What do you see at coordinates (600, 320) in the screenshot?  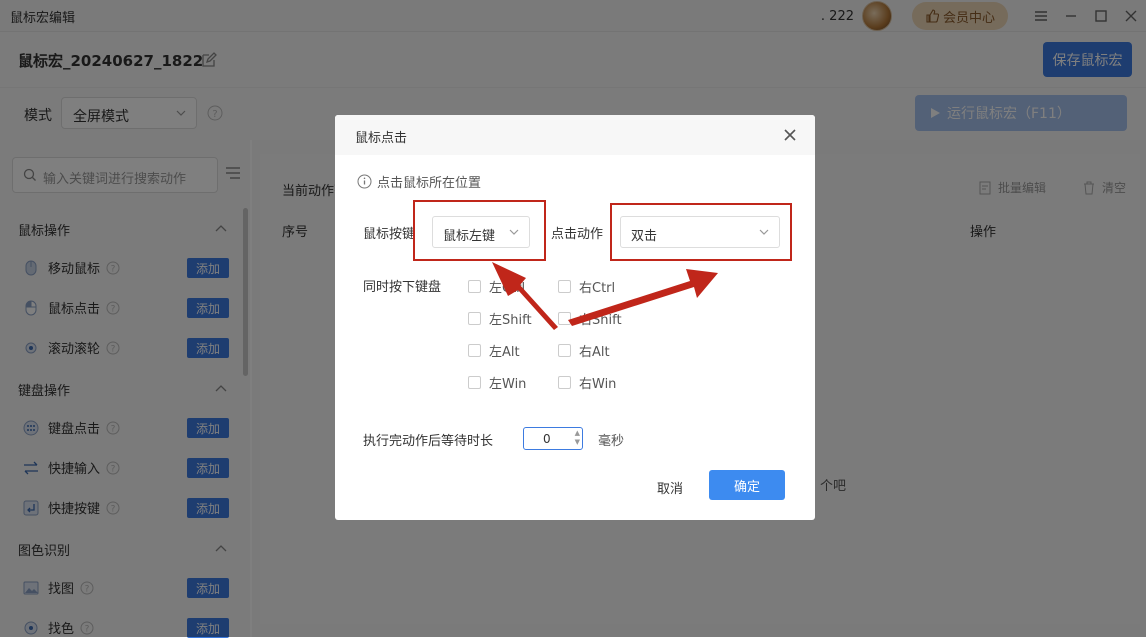 I see `checkbox-label: 右Shift` at bounding box center [600, 320].